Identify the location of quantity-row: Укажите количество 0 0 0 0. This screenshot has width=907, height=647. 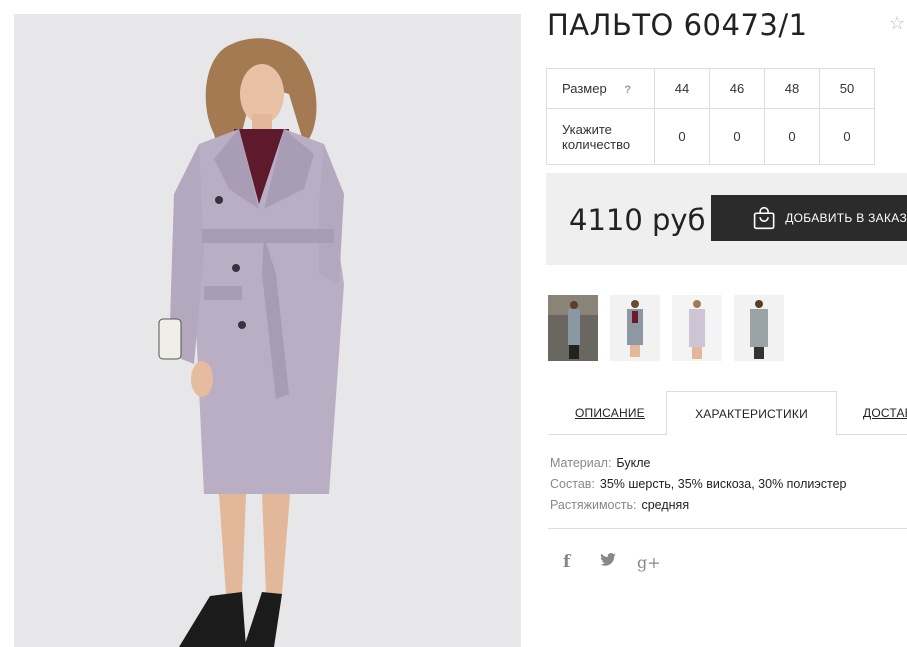
(710, 136).